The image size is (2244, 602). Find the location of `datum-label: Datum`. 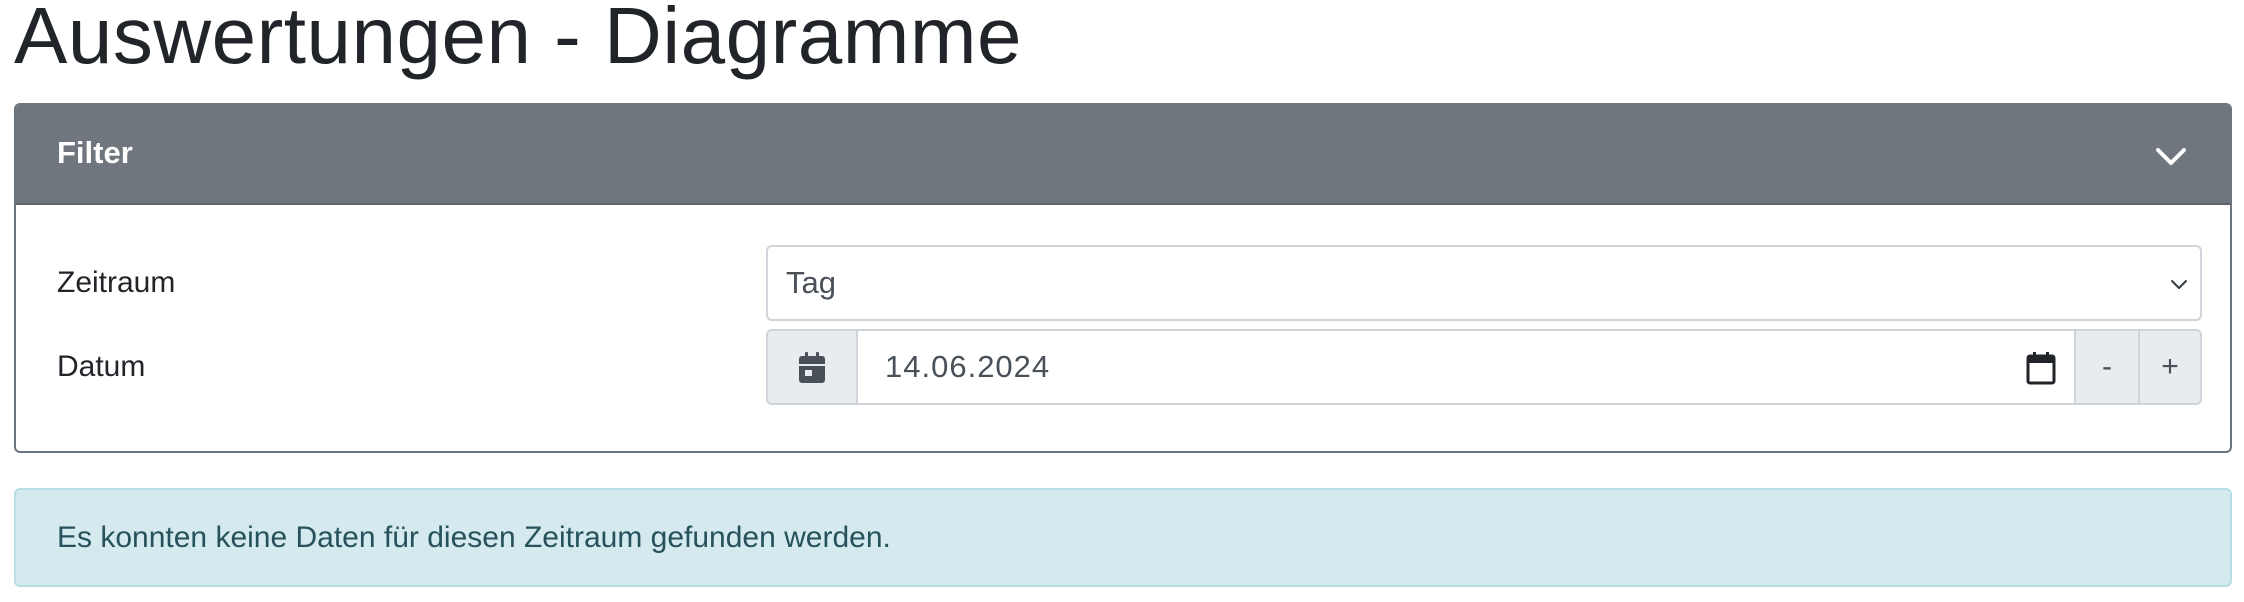

datum-label: Datum is located at coordinates (101, 366).